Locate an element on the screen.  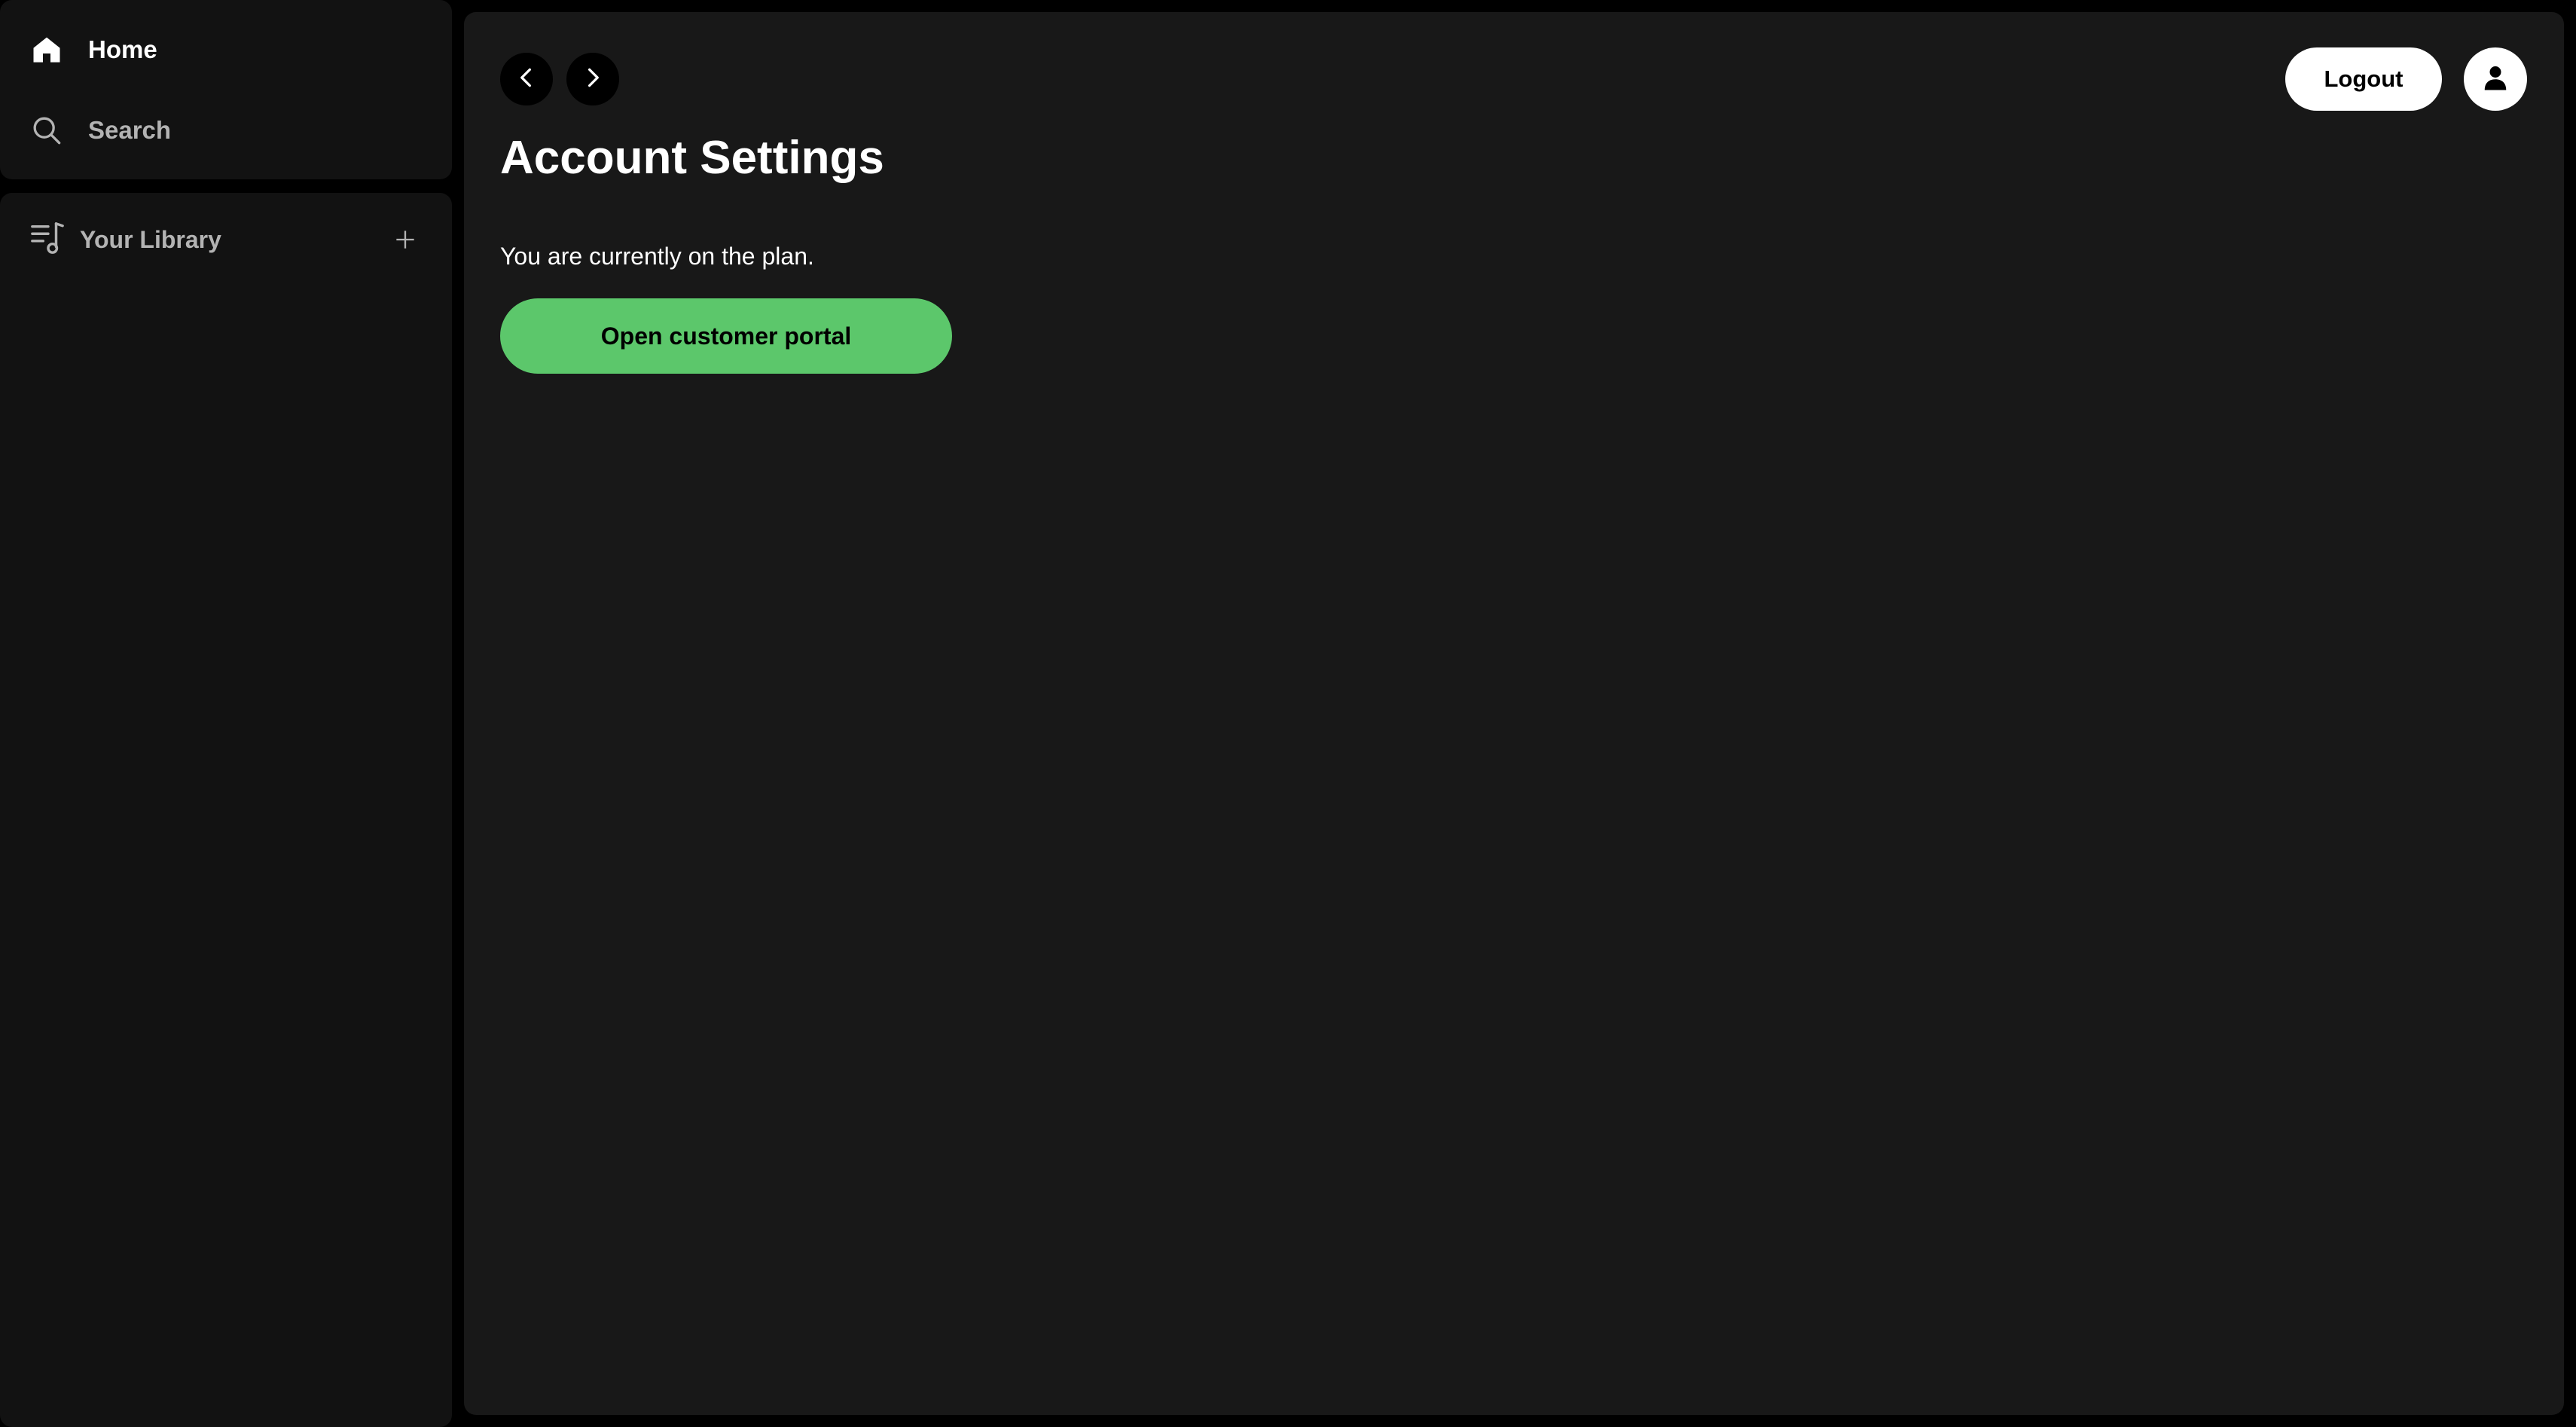
library-icon is located at coordinates (48, 240).